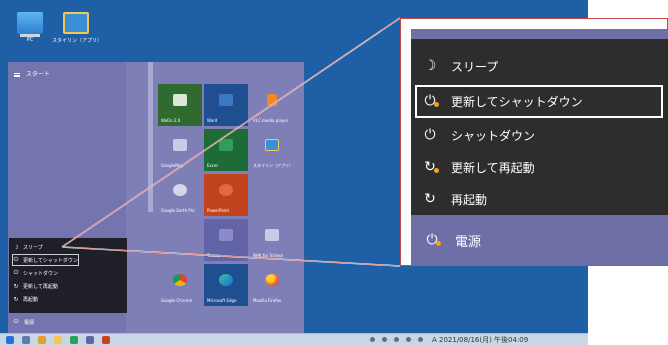 This screenshot has width=668, height=345. What do you see at coordinates (58, 340) in the screenshot?
I see `folder-icon` at bounding box center [58, 340].